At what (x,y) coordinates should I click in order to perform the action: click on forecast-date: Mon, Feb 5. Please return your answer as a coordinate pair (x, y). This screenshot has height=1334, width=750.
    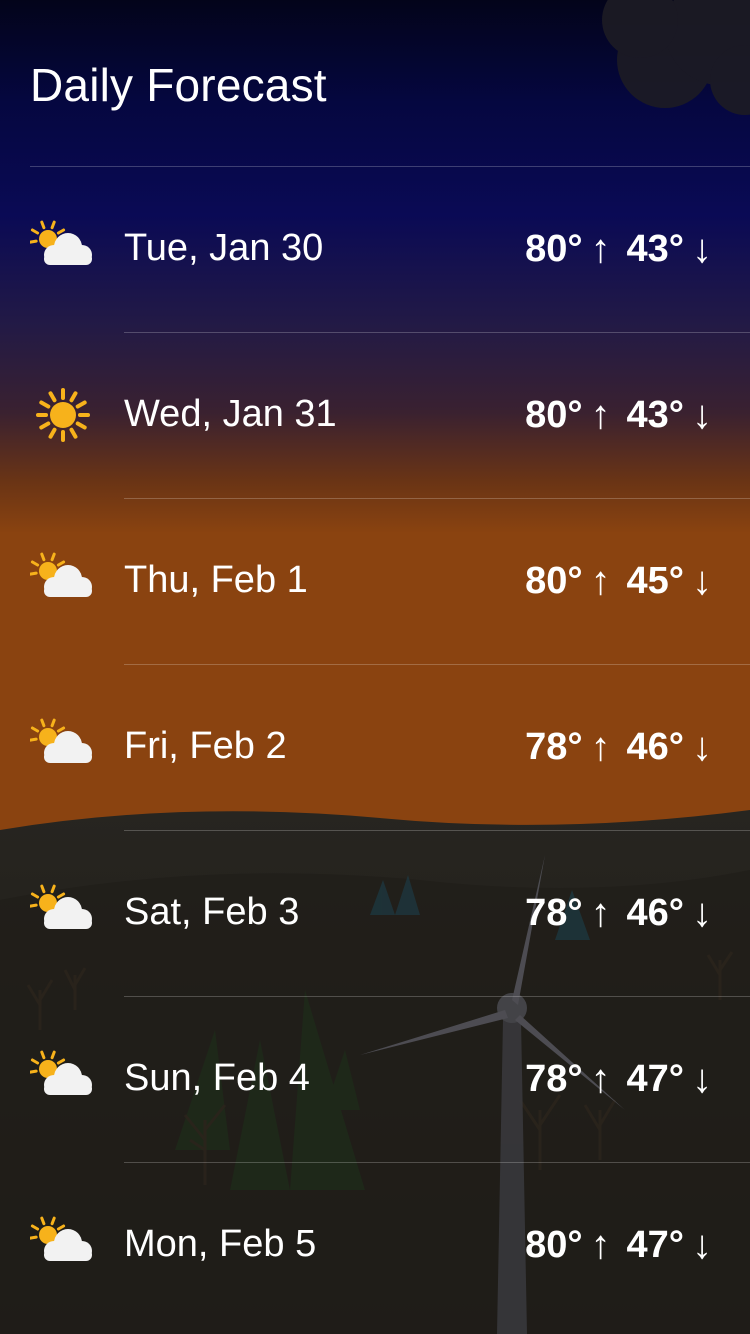
    Looking at the image, I should click on (220, 1244).